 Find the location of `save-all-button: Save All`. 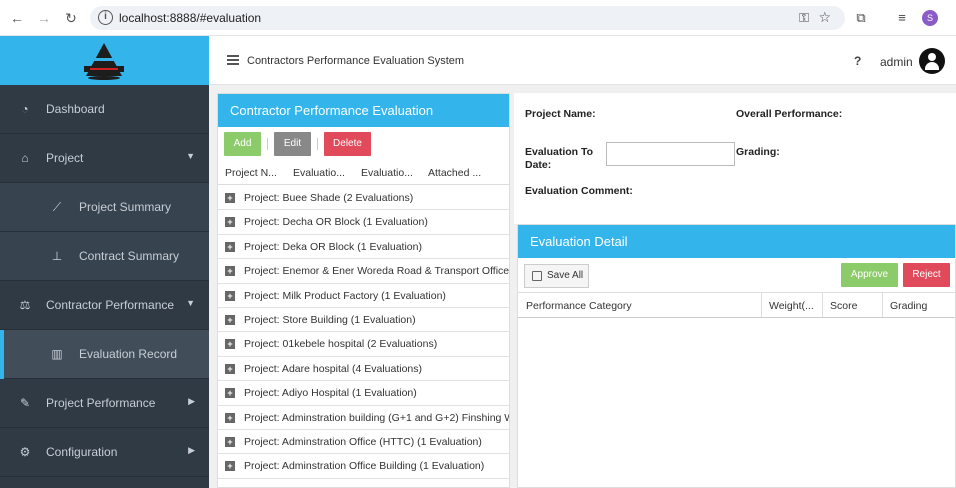

save-all-button: Save All is located at coordinates (556, 276).